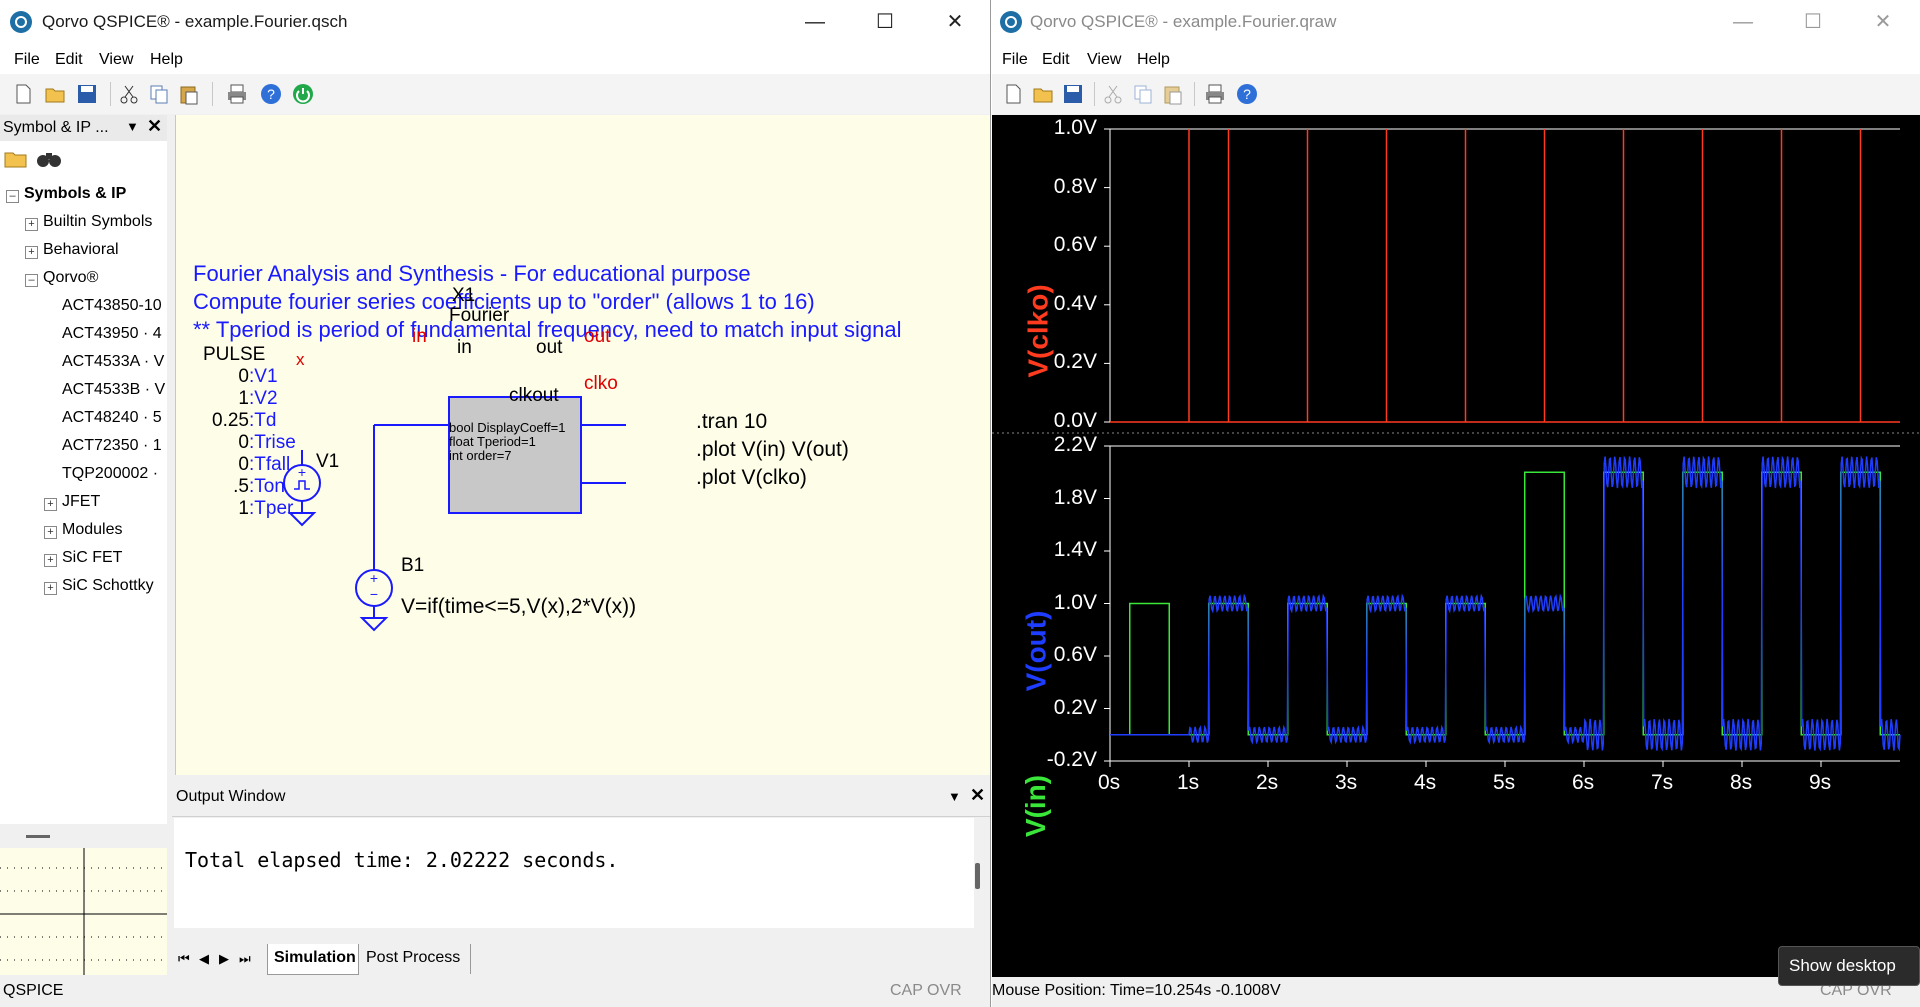  Describe the element at coordinates (977, 795) in the screenshot. I see `output-close-icon: ✕` at that location.